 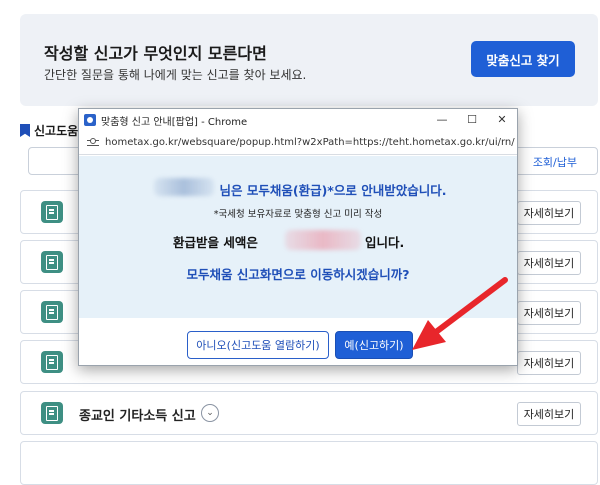 What do you see at coordinates (90, 120) in the screenshot?
I see `hometax-icon` at bounding box center [90, 120].